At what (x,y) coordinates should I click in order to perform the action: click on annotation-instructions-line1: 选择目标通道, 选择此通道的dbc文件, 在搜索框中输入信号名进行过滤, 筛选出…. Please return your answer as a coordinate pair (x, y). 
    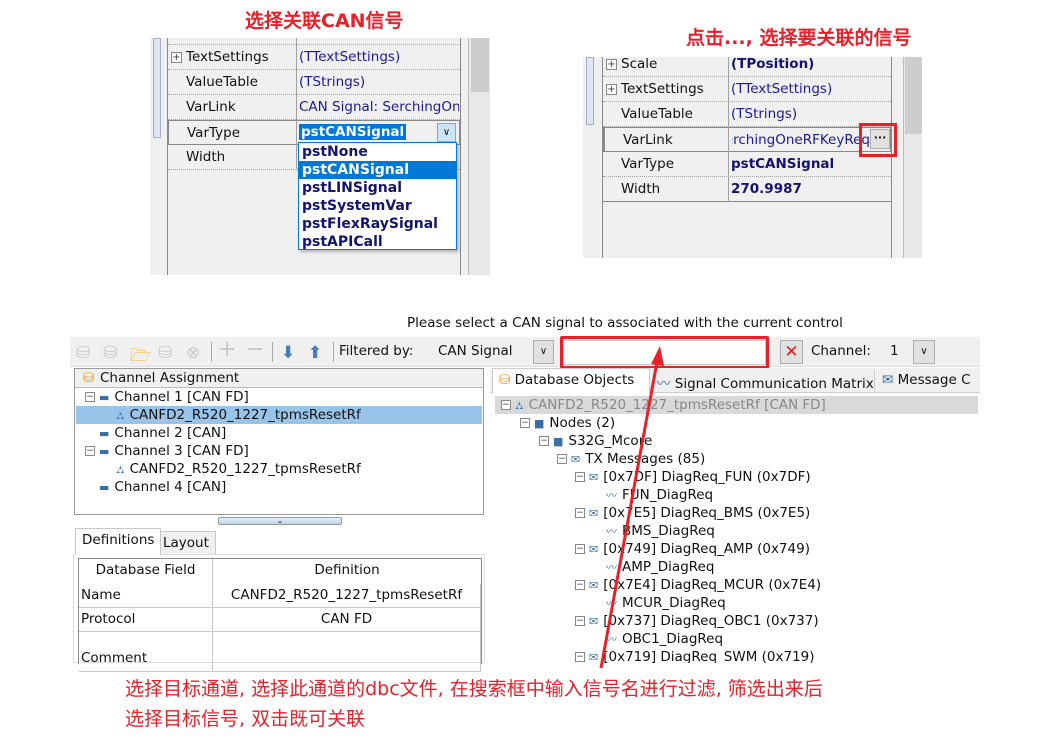
    Looking at the image, I should click on (474, 689).